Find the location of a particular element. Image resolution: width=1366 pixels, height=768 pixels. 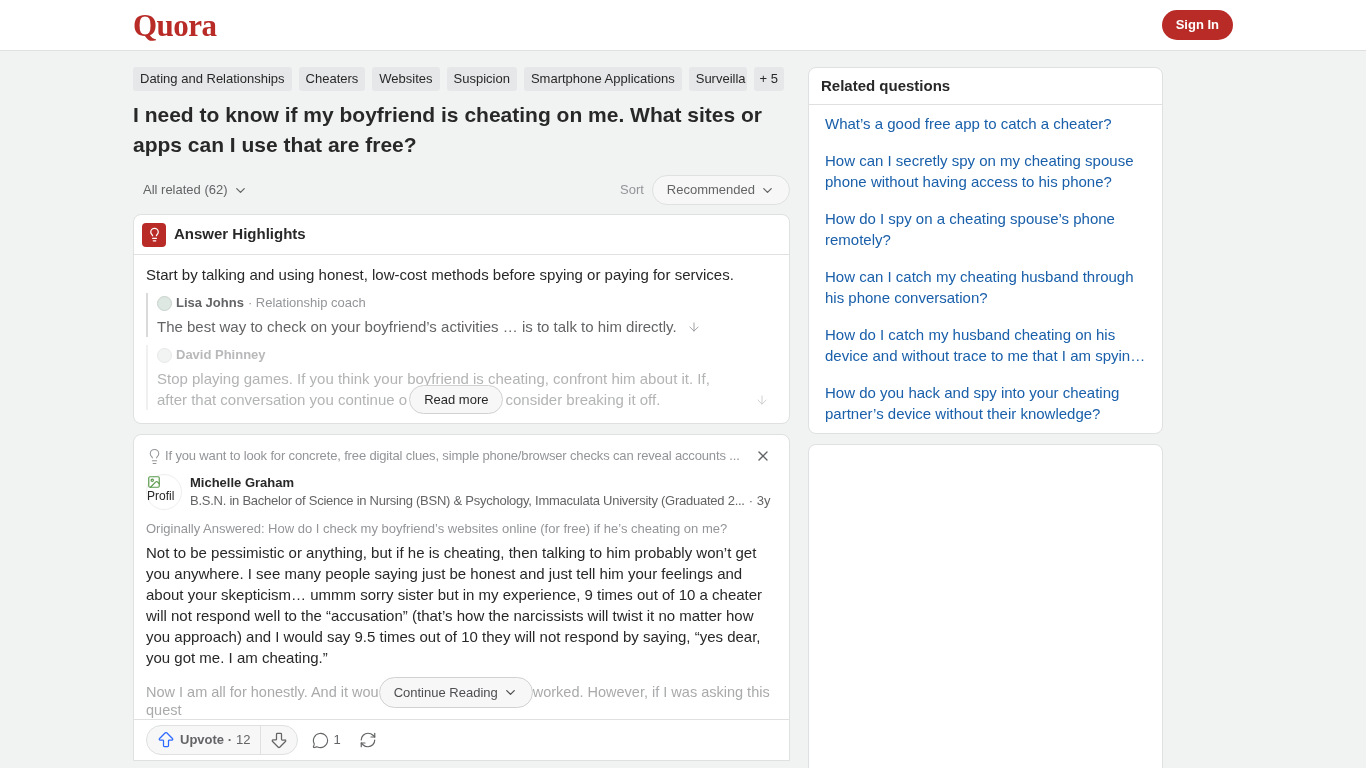

answer-preview-text: worked. However, if I was asking this is located at coordinates (651, 692).